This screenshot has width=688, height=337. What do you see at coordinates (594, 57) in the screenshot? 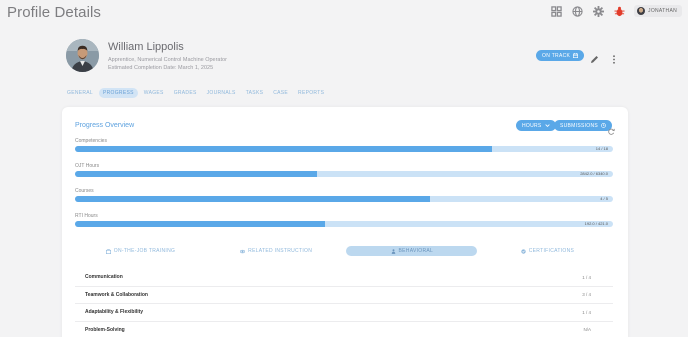
I see `edit-pencil-icon` at bounding box center [594, 57].